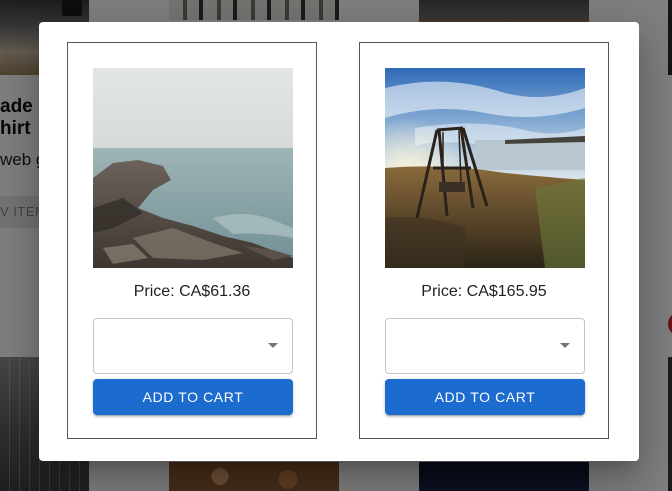 Image resolution: width=672 pixels, height=491 pixels. I want to click on swing-seaside-image, so click(485, 168).